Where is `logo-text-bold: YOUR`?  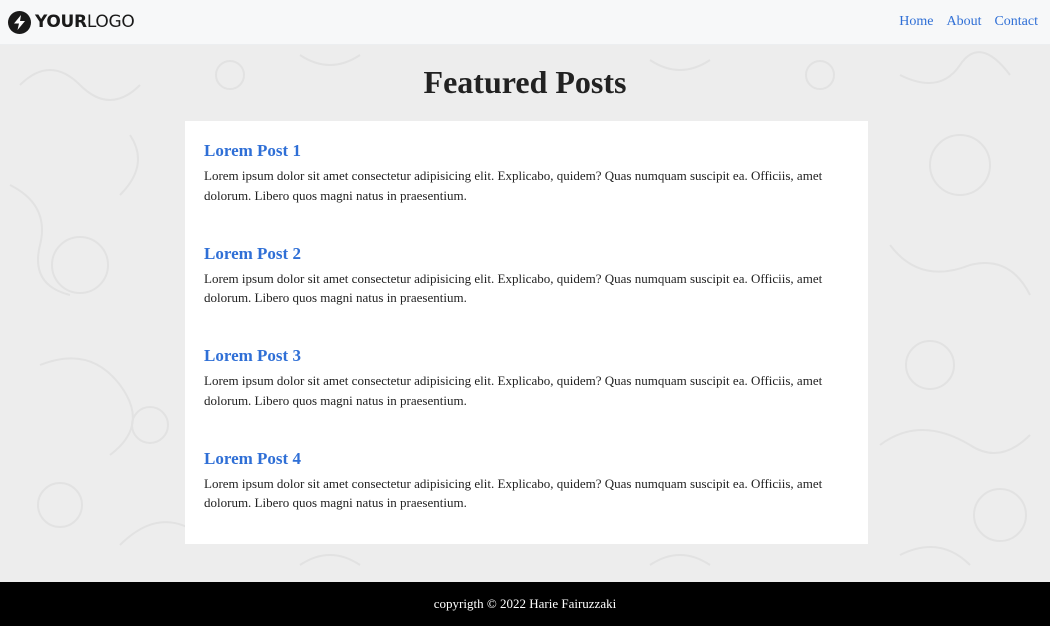 logo-text-bold: YOUR is located at coordinates (61, 22).